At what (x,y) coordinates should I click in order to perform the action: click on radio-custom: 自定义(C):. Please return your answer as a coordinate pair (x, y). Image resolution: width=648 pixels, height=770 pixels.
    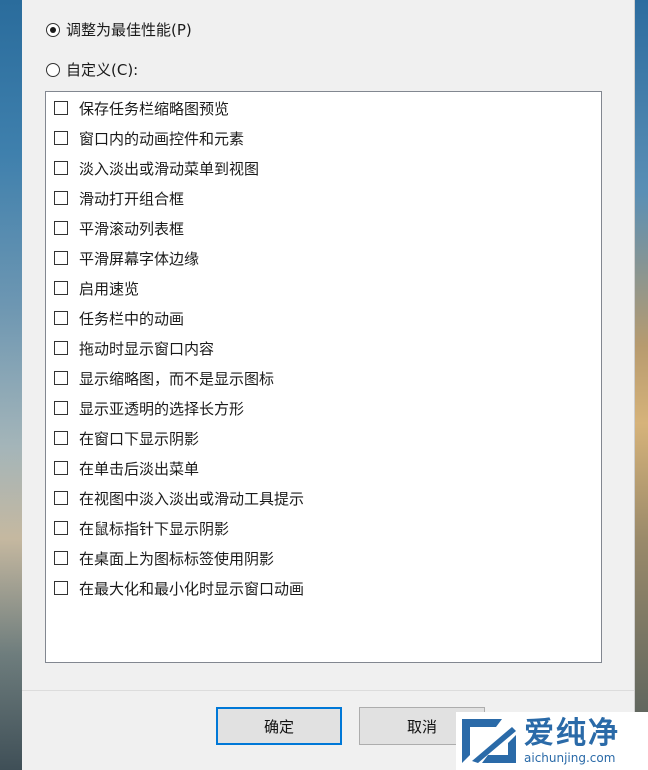
    Looking at the image, I should click on (92, 69).